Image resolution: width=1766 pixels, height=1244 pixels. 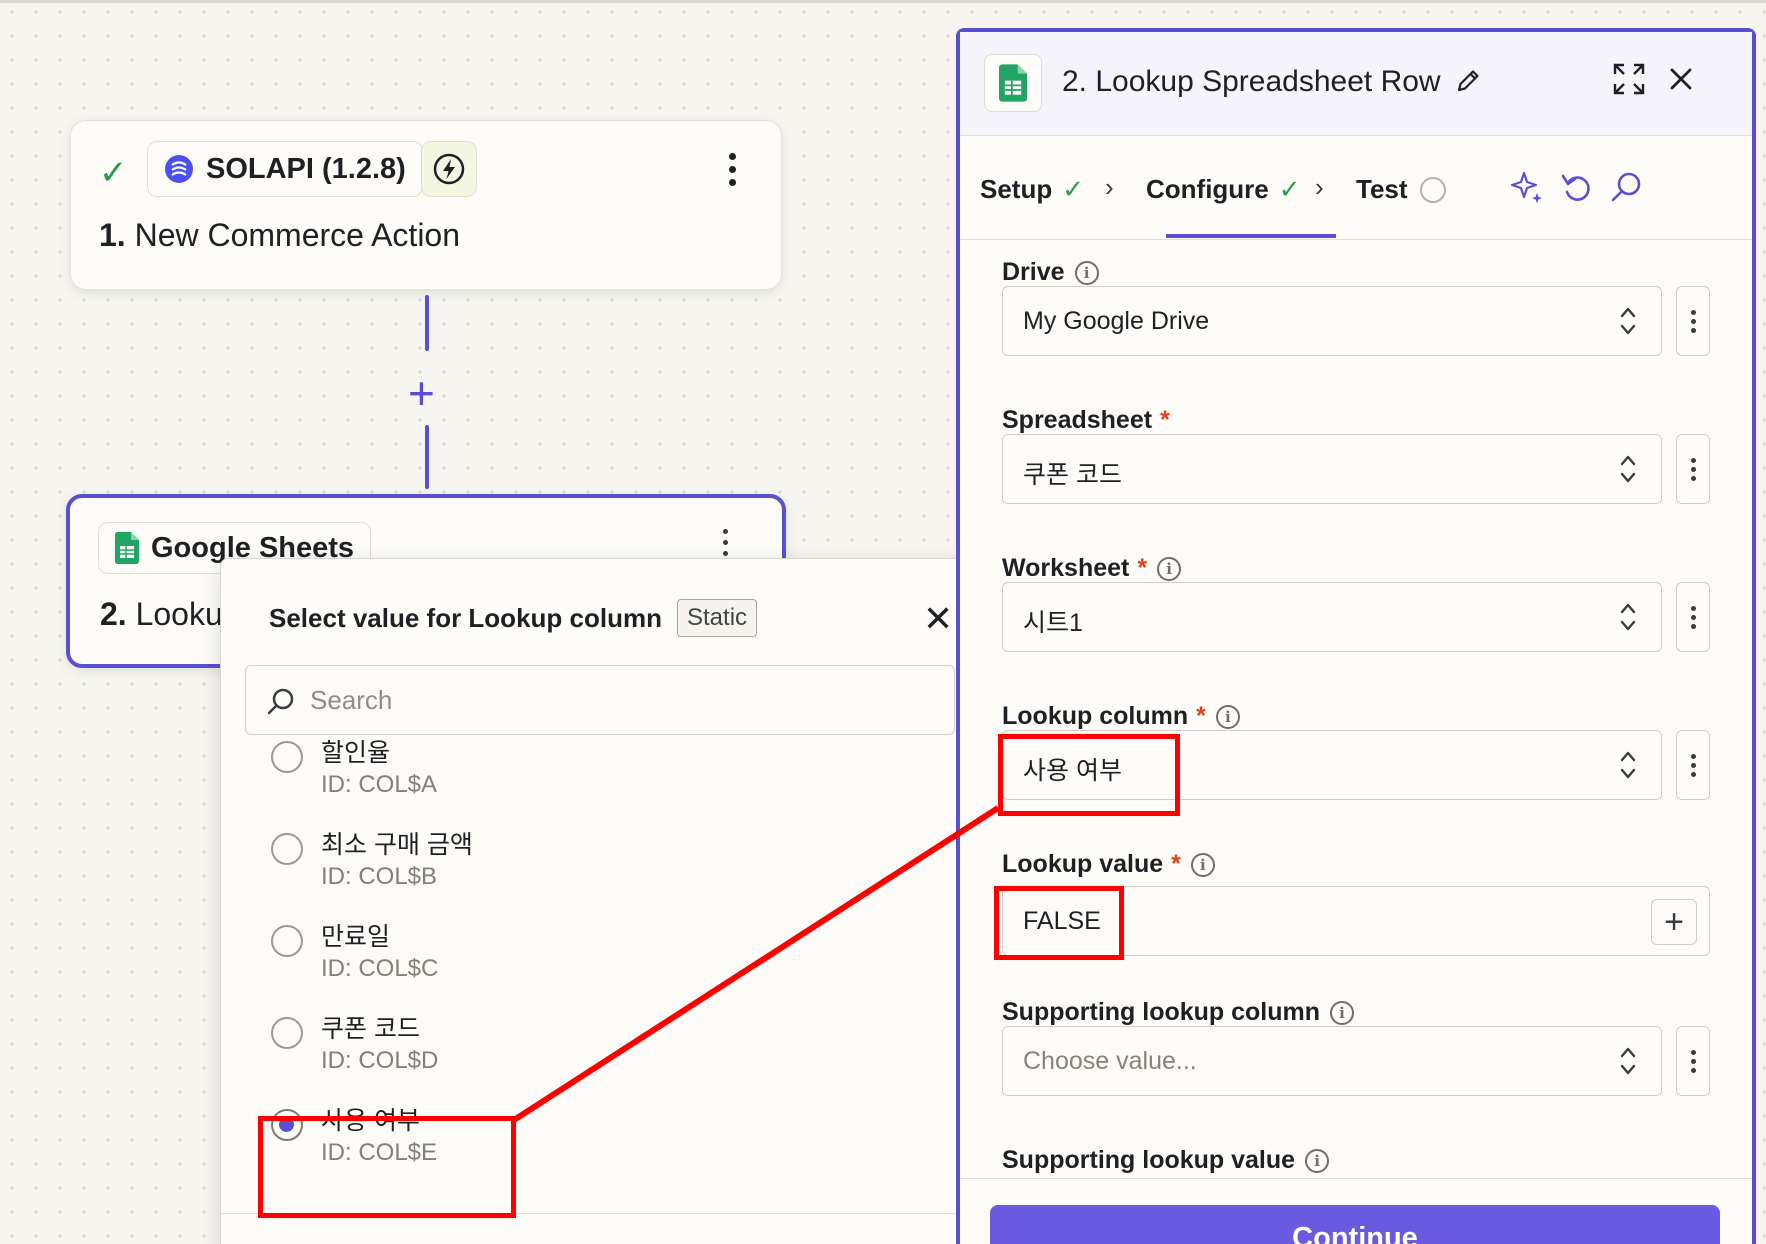 I want to click on popover-title: Select value for Lookup column, so click(x=465, y=618).